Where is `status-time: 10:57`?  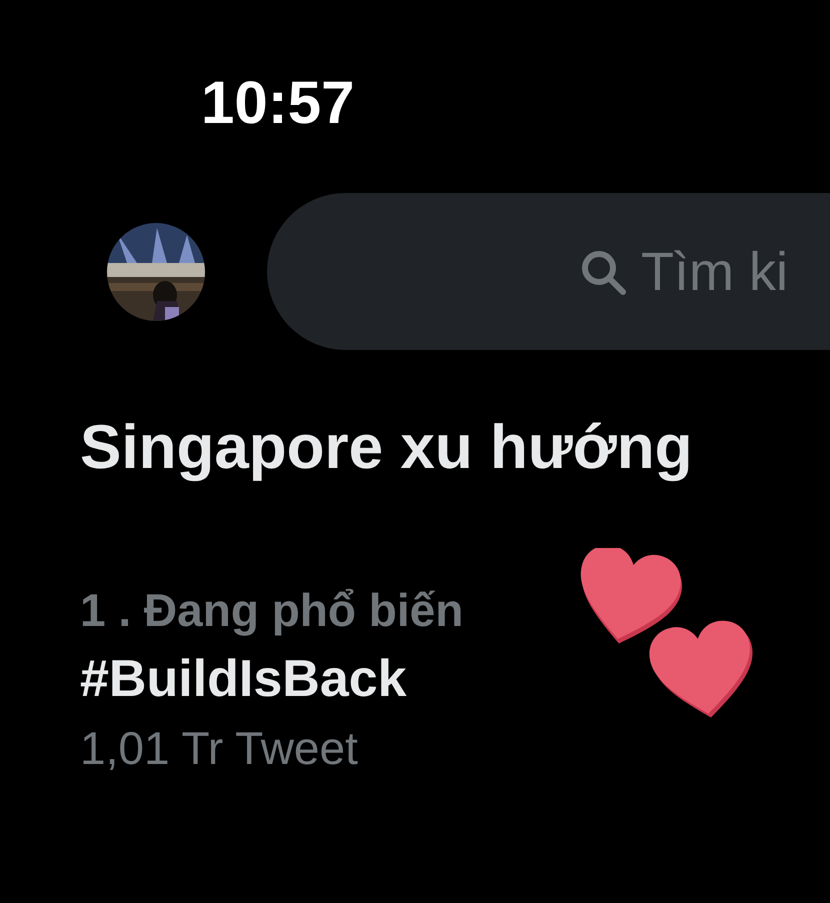 status-time: 10:57 is located at coordinates (278, 101).